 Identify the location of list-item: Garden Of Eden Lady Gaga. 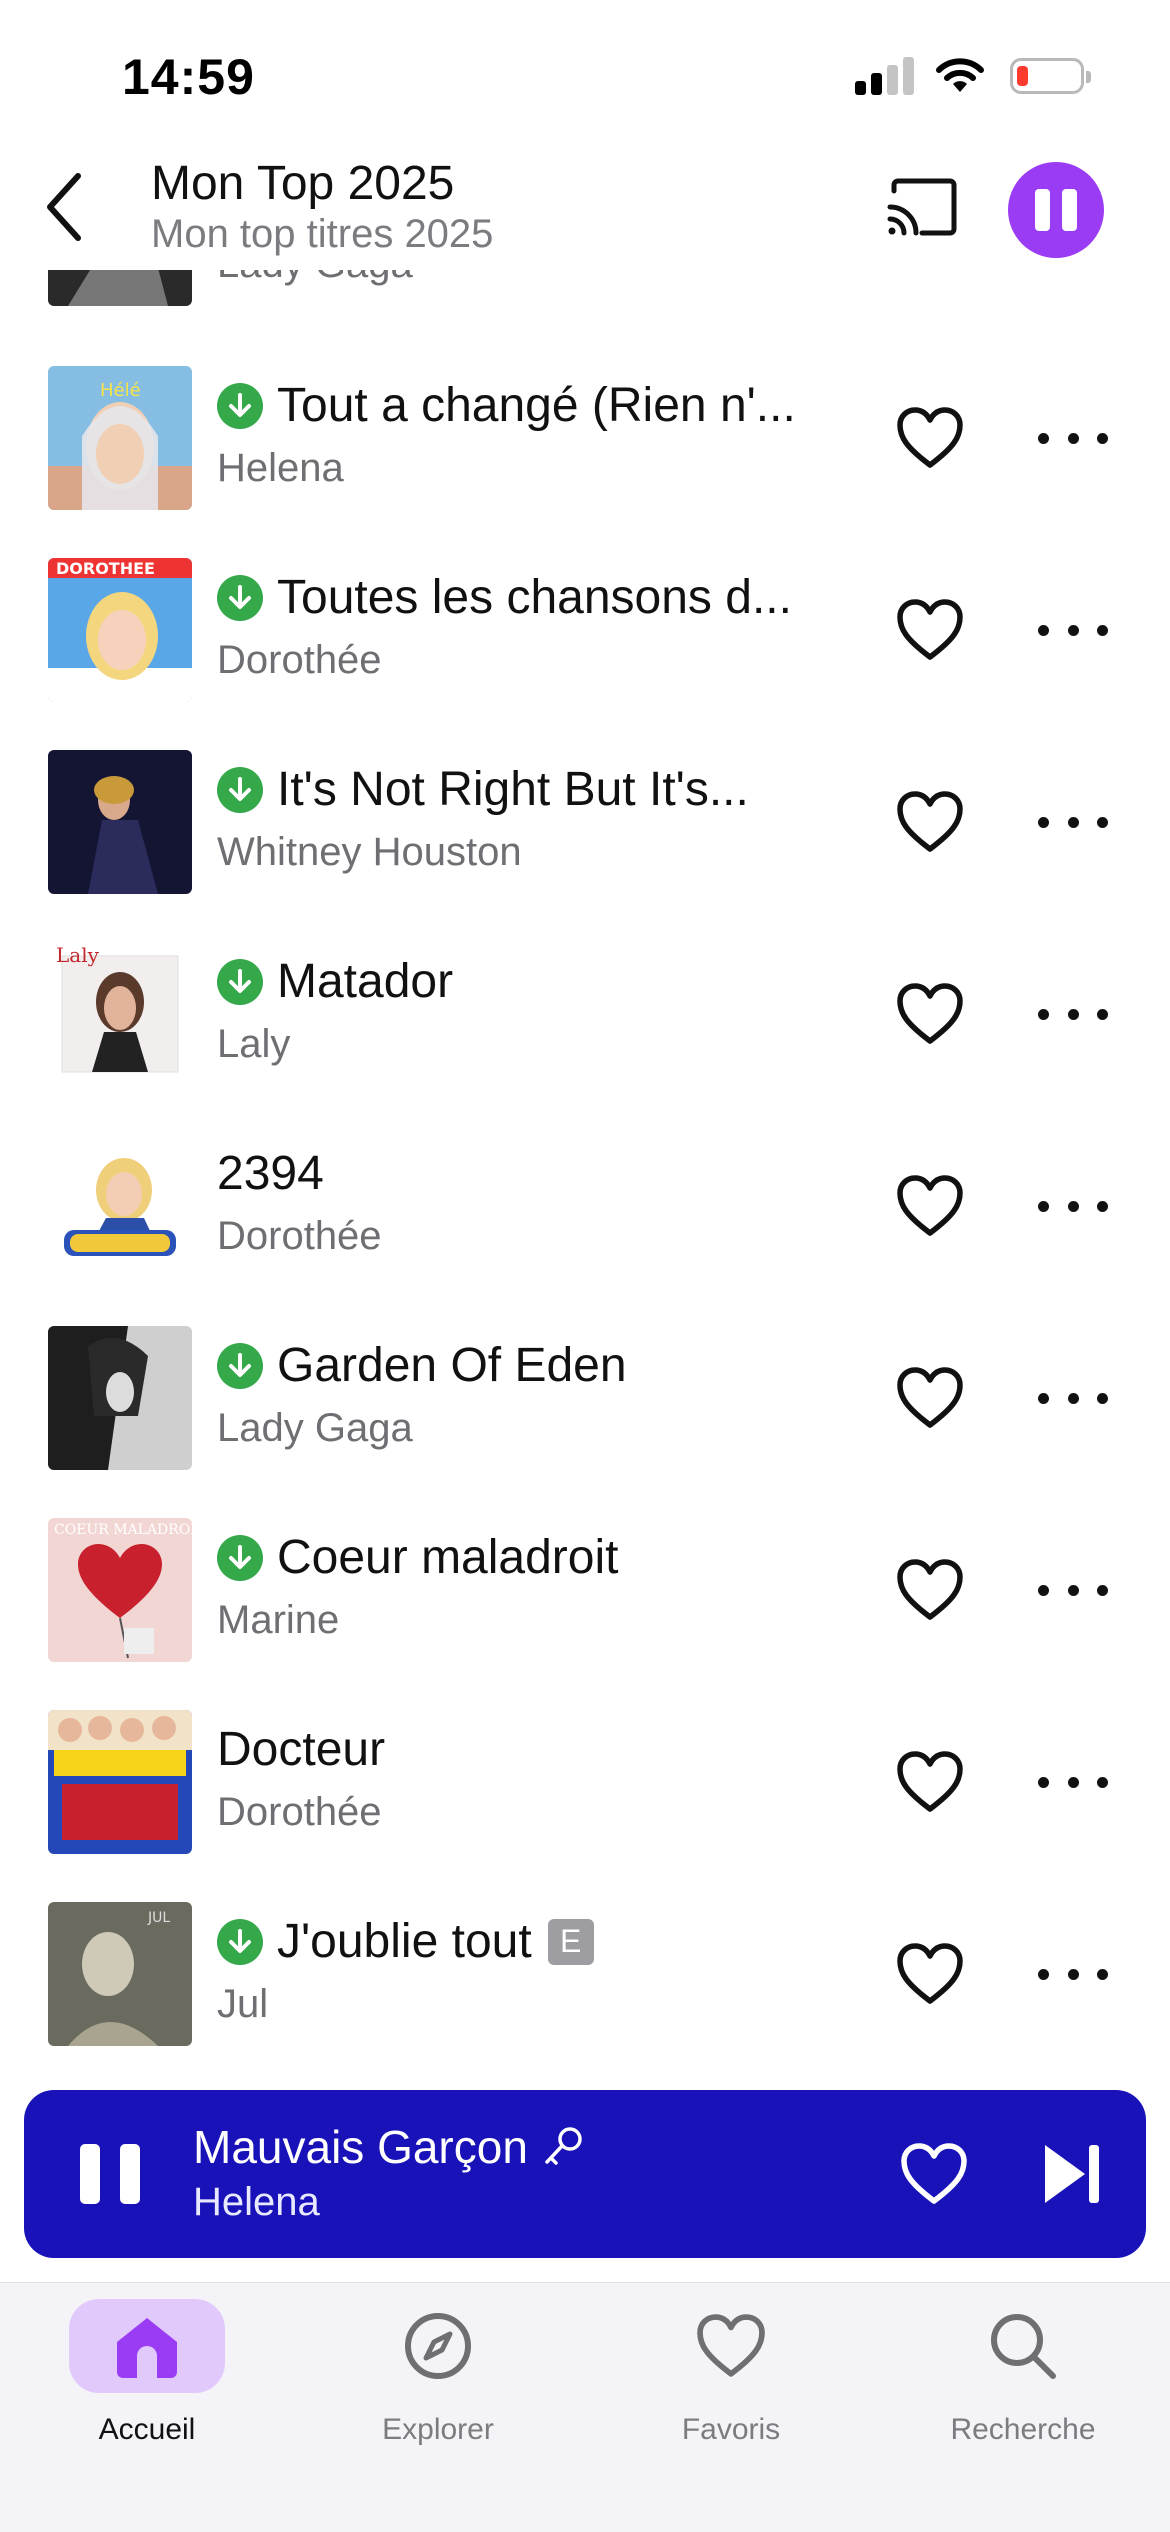
(585, 1422).